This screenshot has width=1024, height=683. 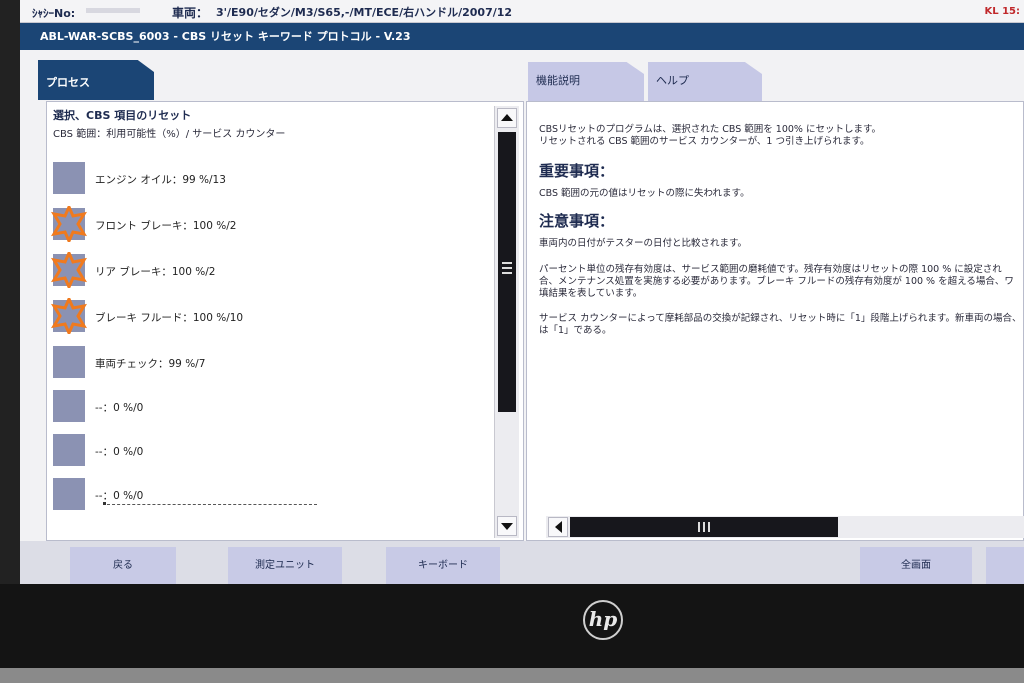 What do you see at coordinates (643, 243) in the screenshot?
I see `note-line-1: 車両内の日付がテスターの日付と比較されます。` at bounding box center [643, 243].